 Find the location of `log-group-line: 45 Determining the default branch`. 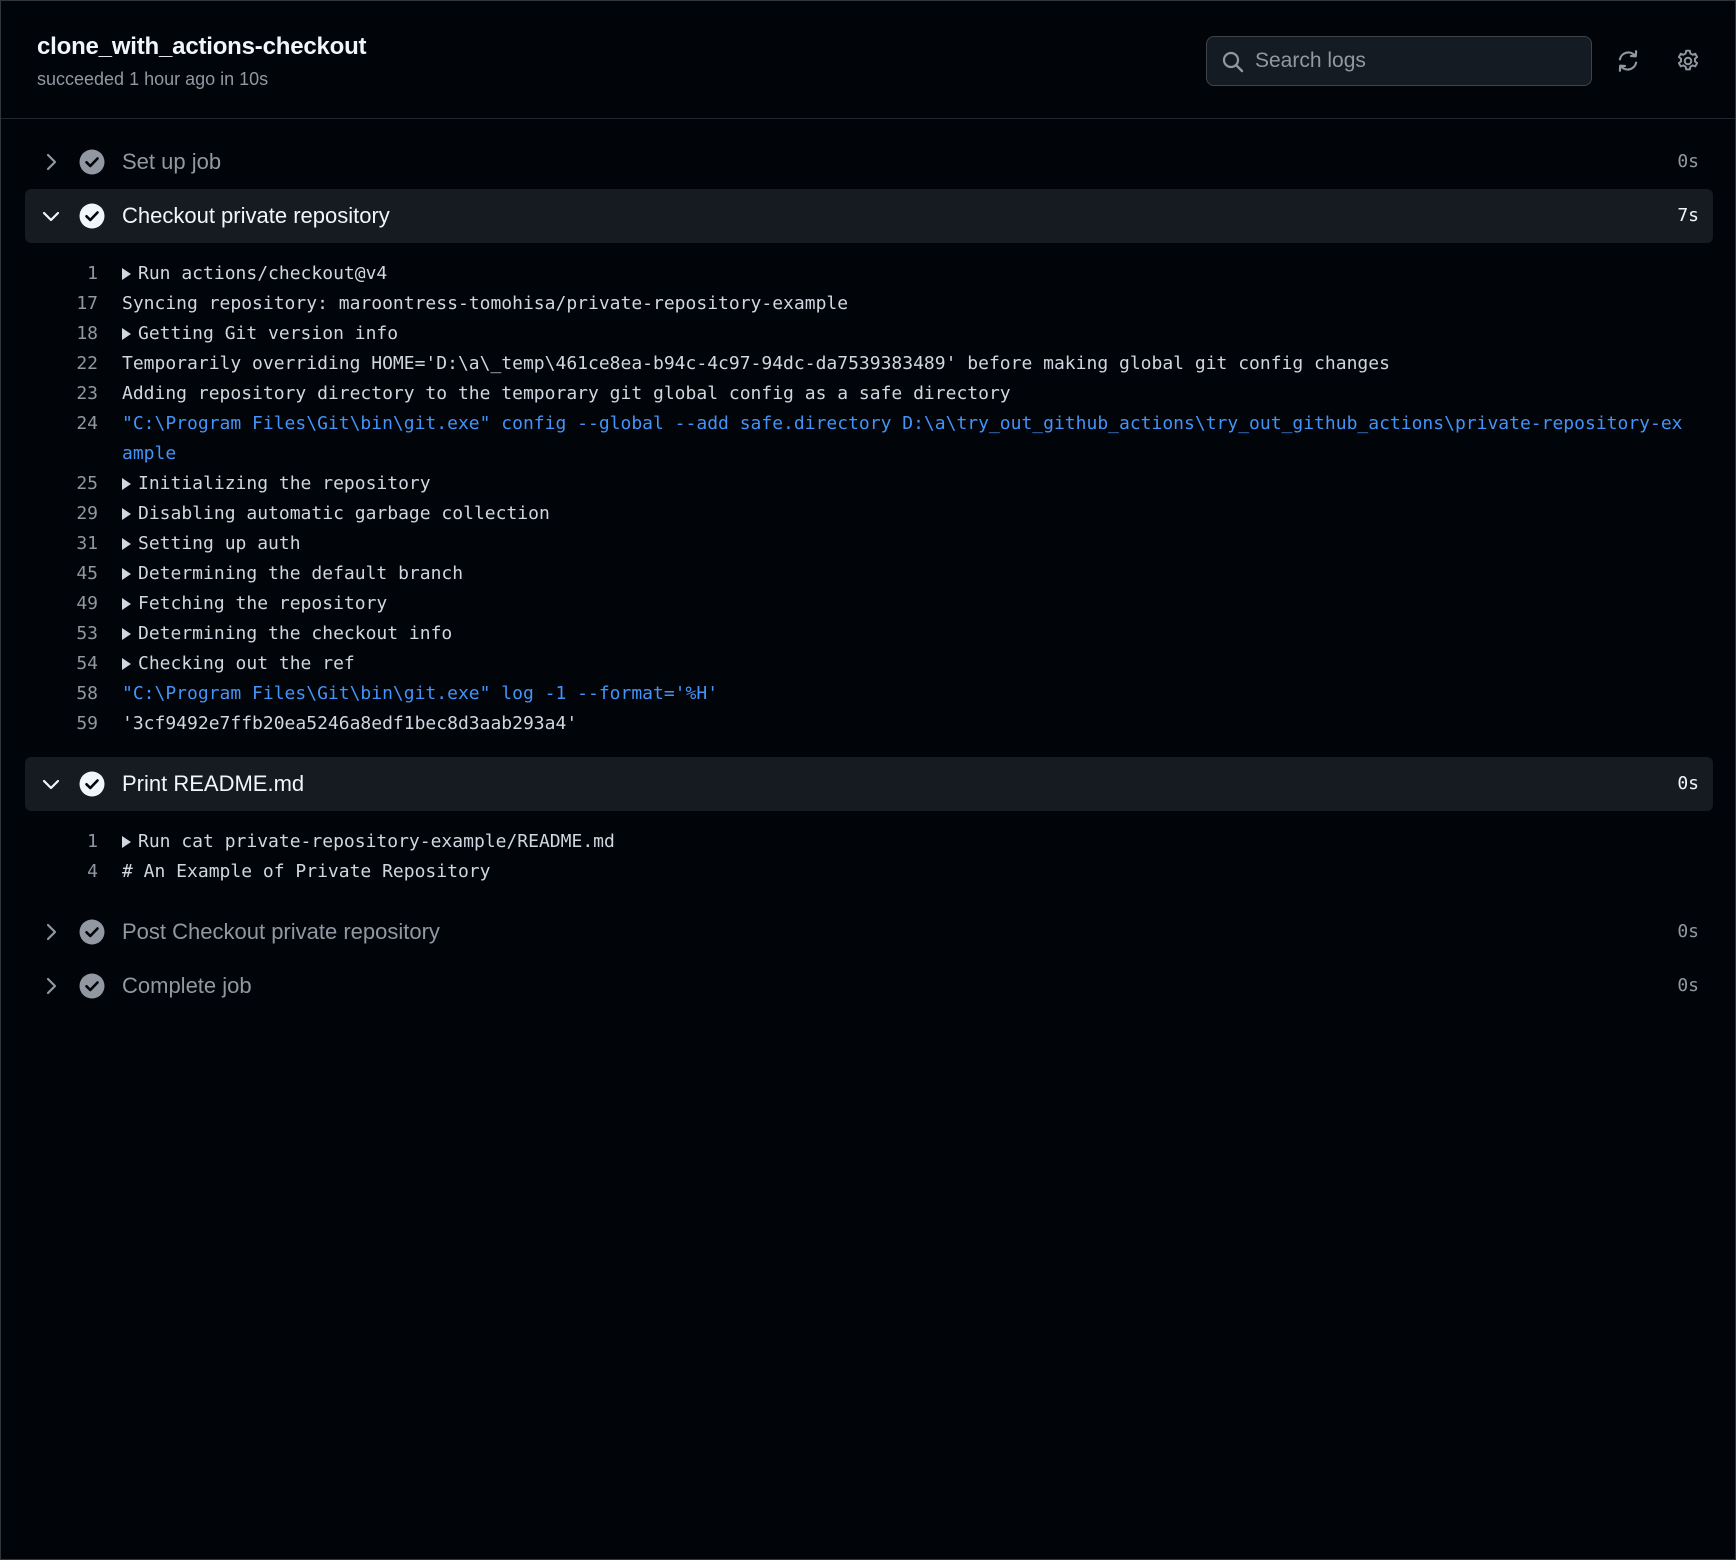

log-group-line: 45 Determining the default branch is located at coordinates (869, 574).